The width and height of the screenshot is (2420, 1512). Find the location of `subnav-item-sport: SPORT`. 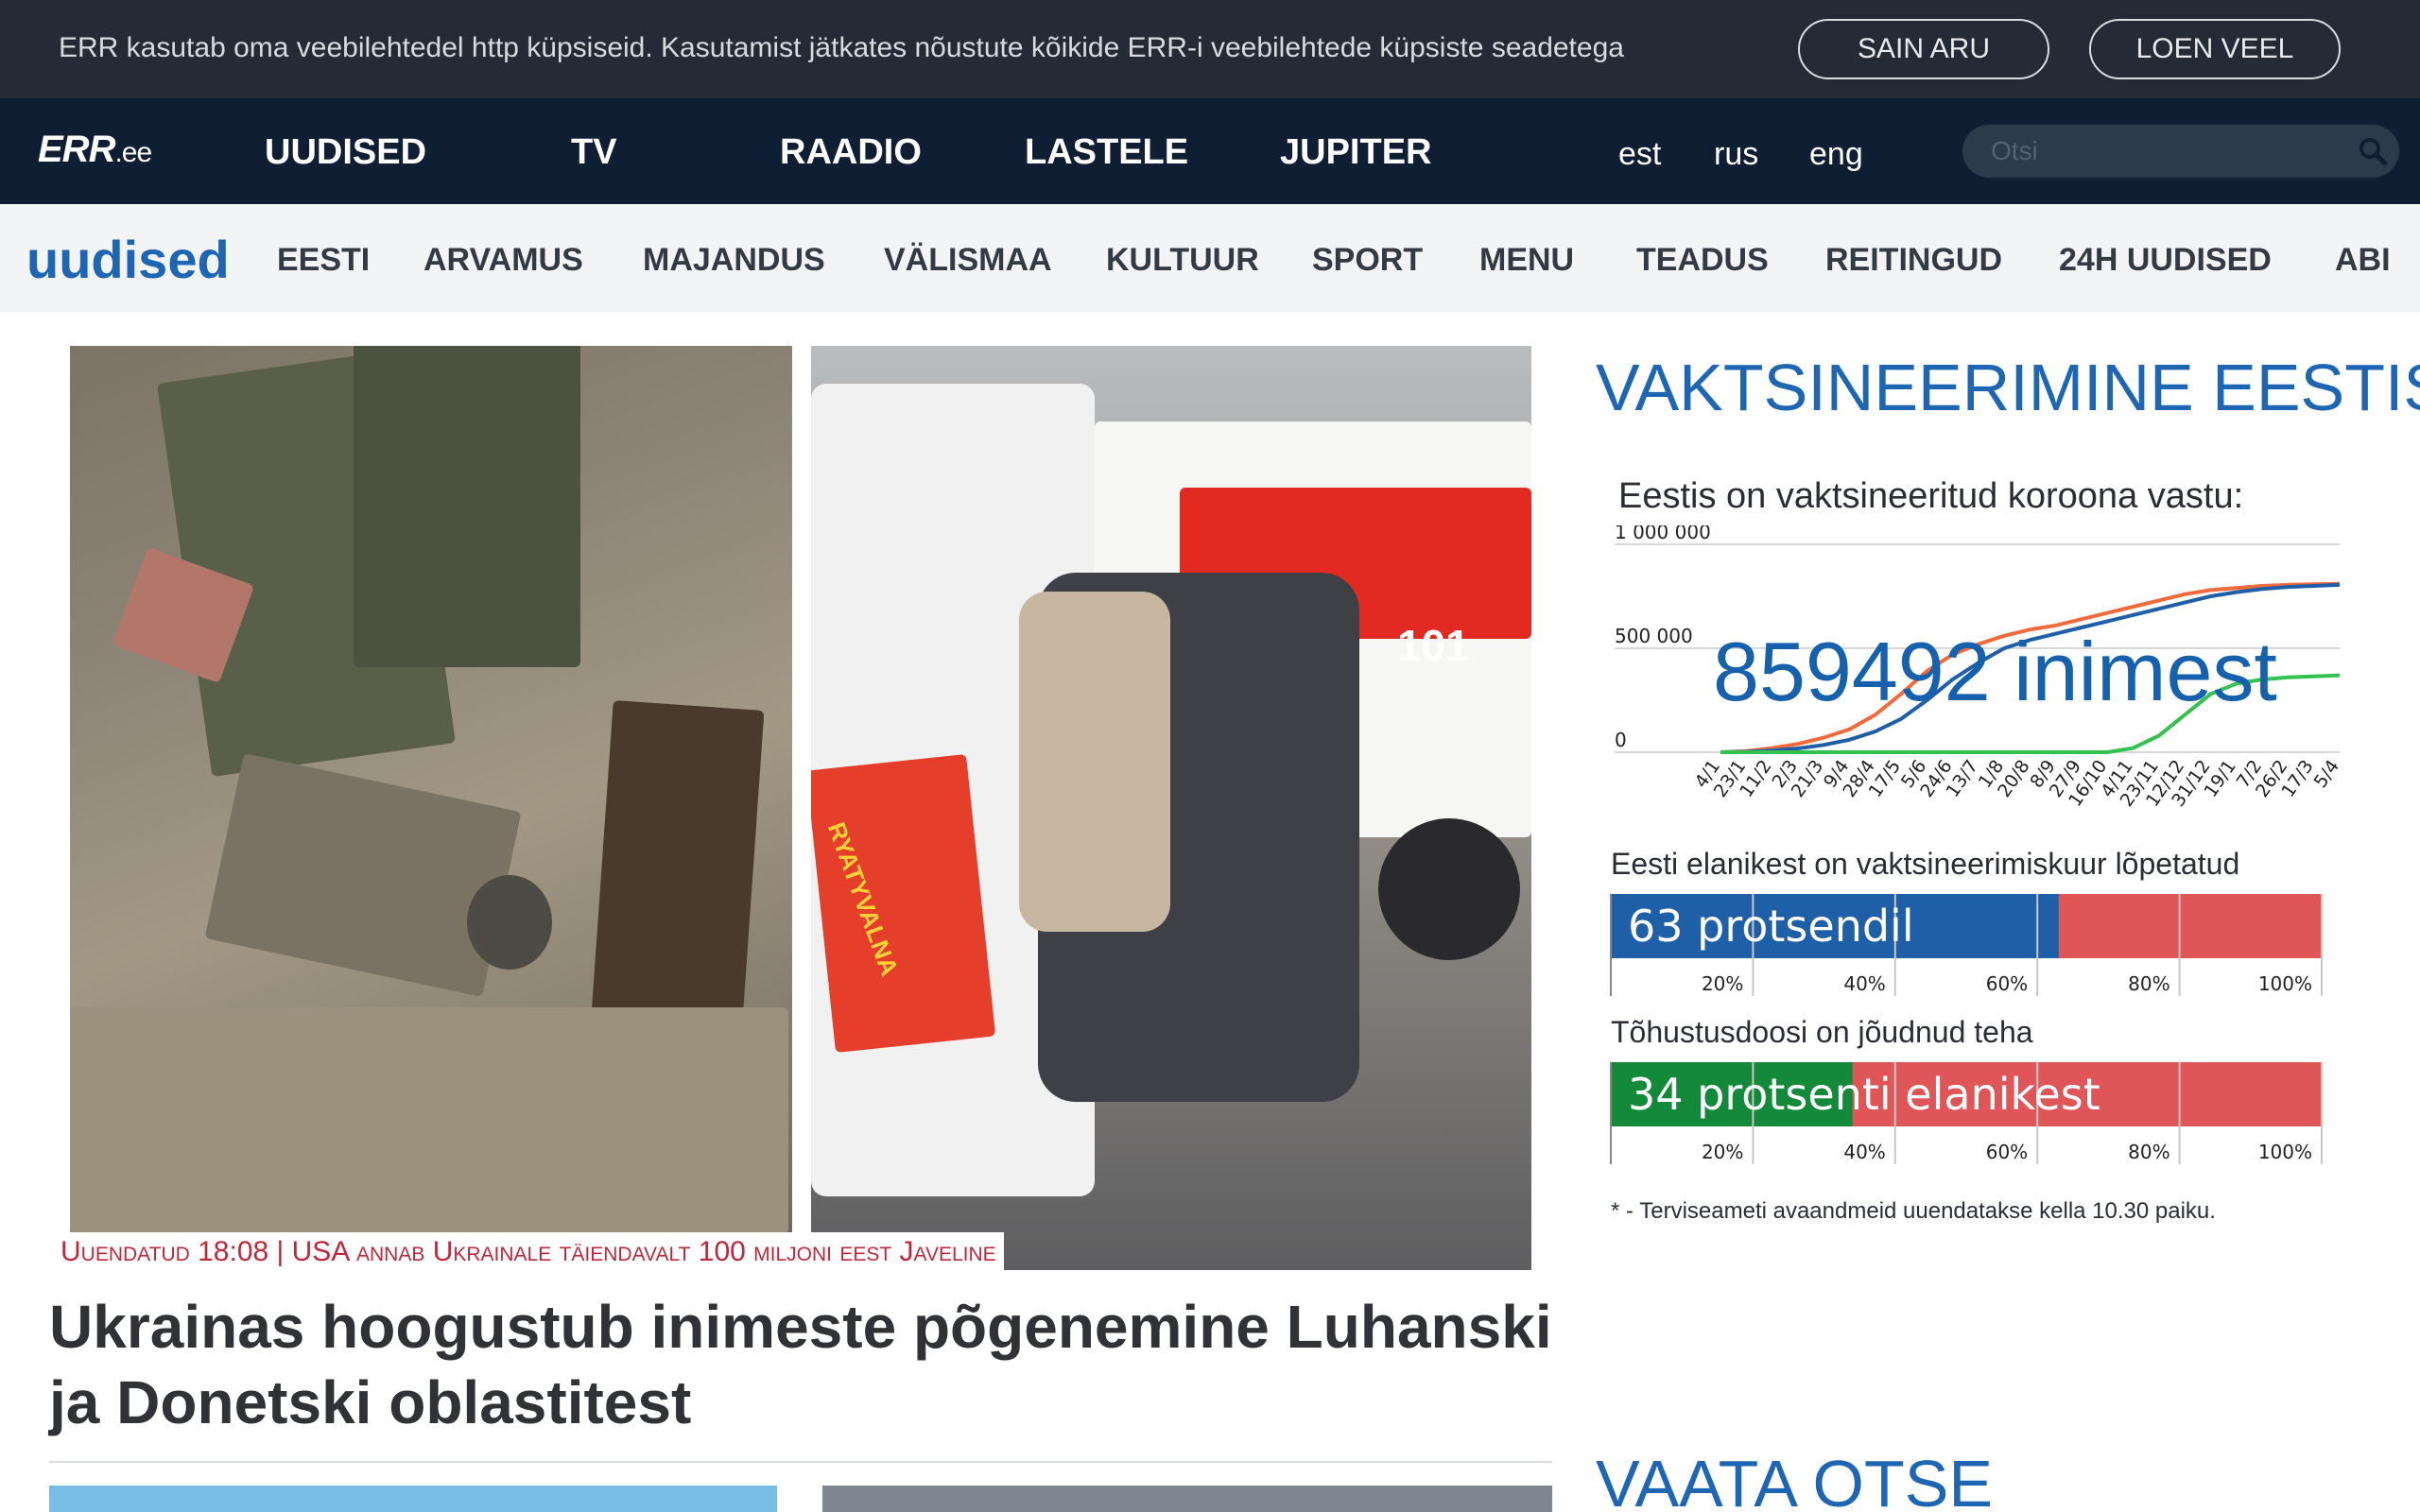

subnav-item-sport: SPORT is located at coordinates (1367, 260).